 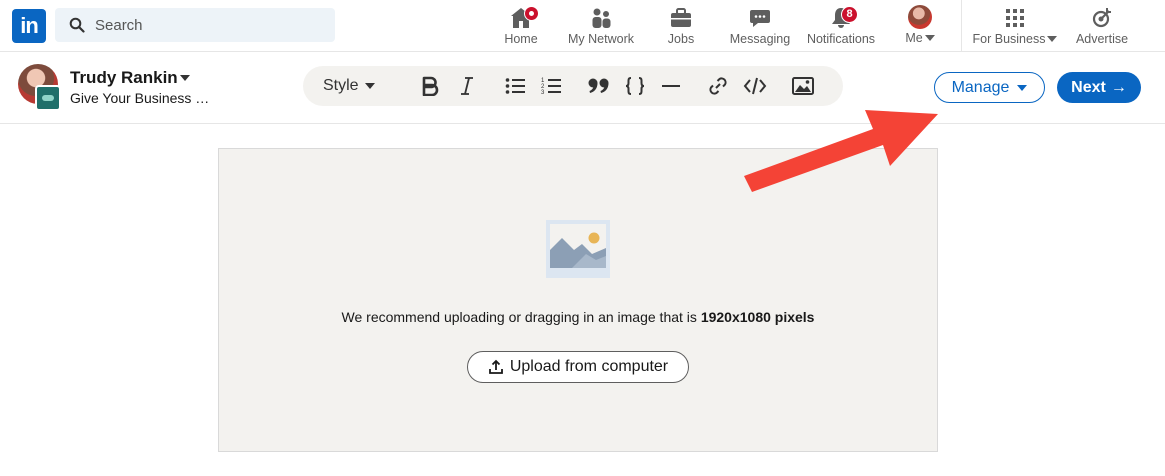 I want to click on network-icon, so click(x=601, y=19).